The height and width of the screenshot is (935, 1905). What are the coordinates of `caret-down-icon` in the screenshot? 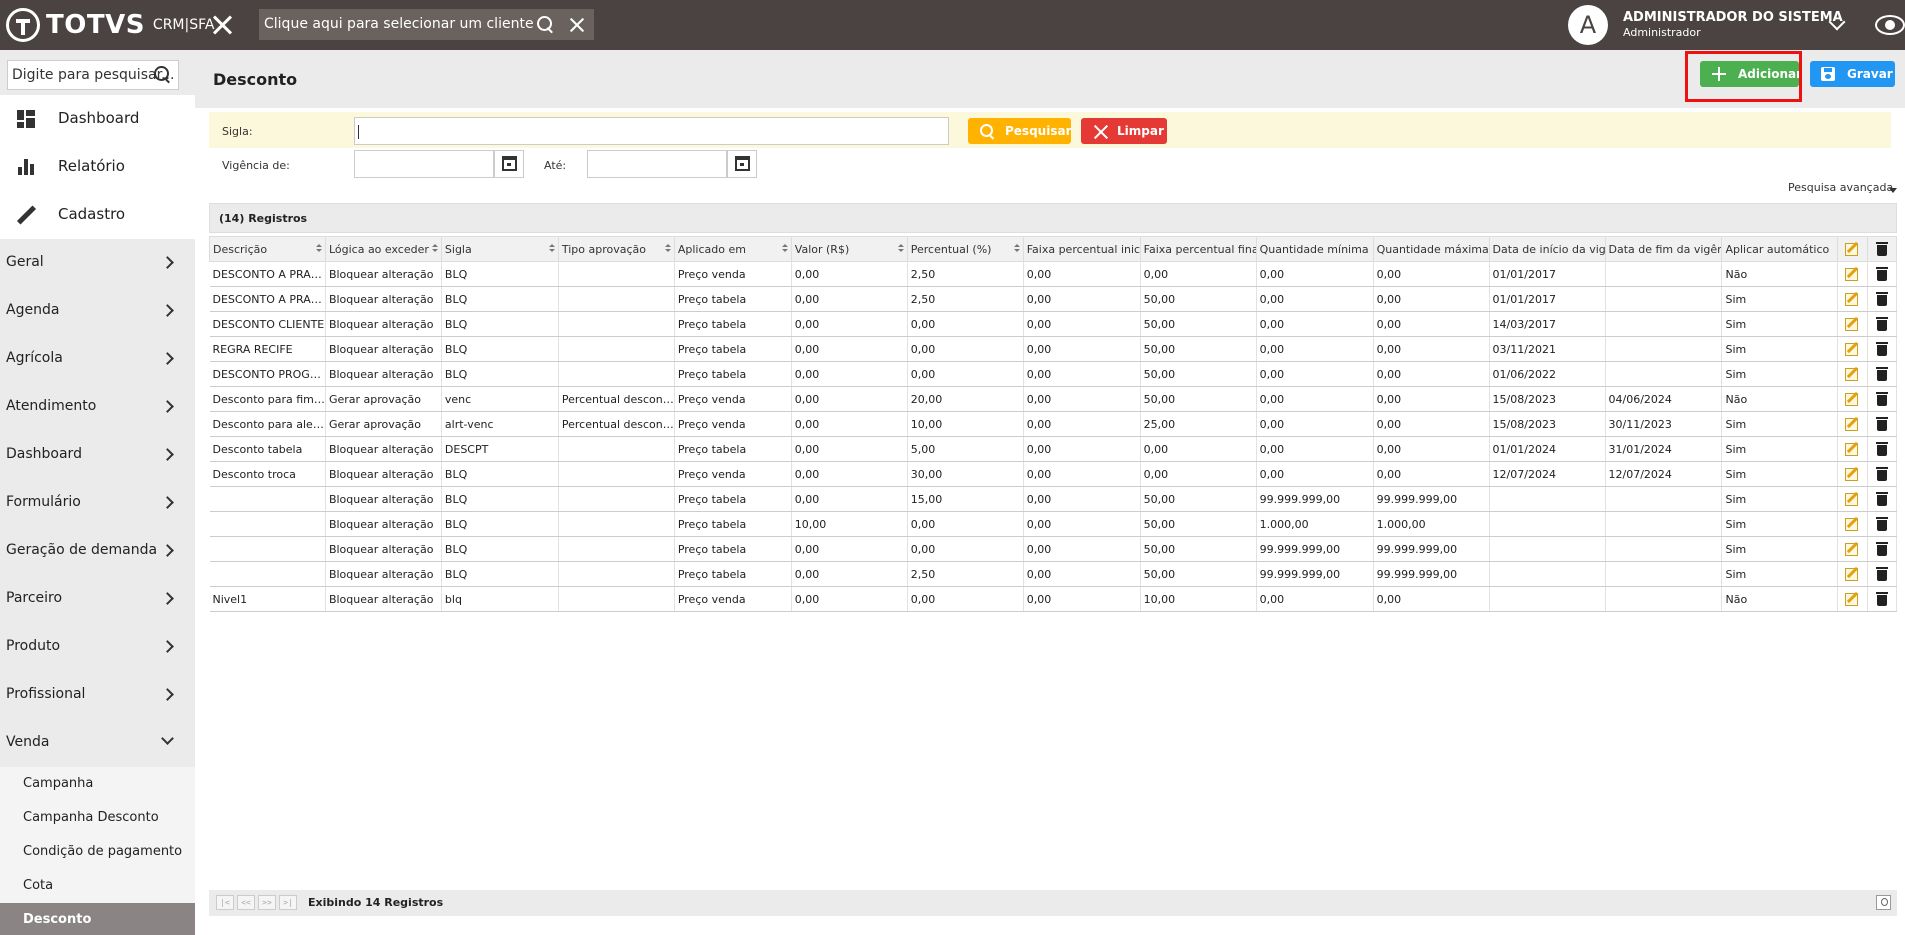 It's located at (1893, 190).